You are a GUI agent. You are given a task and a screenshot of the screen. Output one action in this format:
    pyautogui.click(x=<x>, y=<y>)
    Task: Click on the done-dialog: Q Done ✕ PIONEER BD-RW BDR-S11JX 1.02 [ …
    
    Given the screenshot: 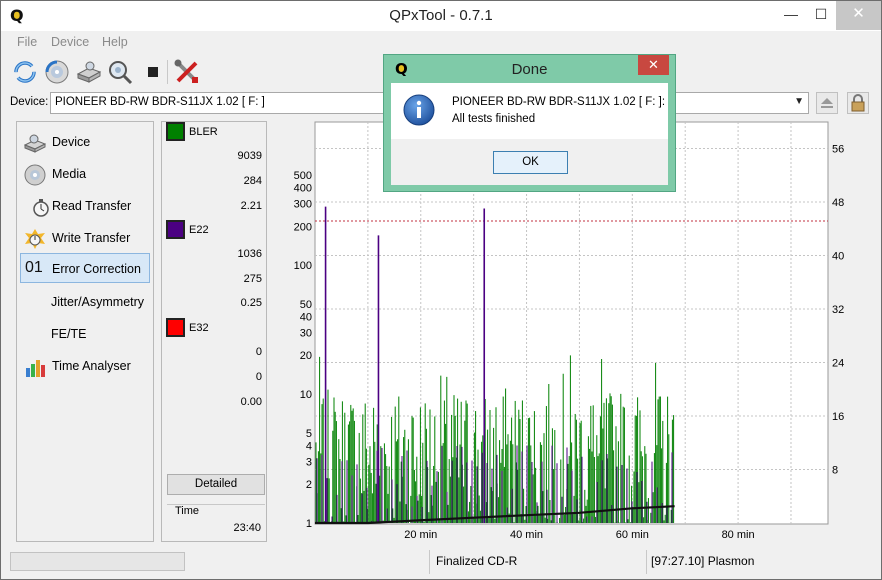 What is the action you would take?
    pyautogui.click(x=529, y=123)
    